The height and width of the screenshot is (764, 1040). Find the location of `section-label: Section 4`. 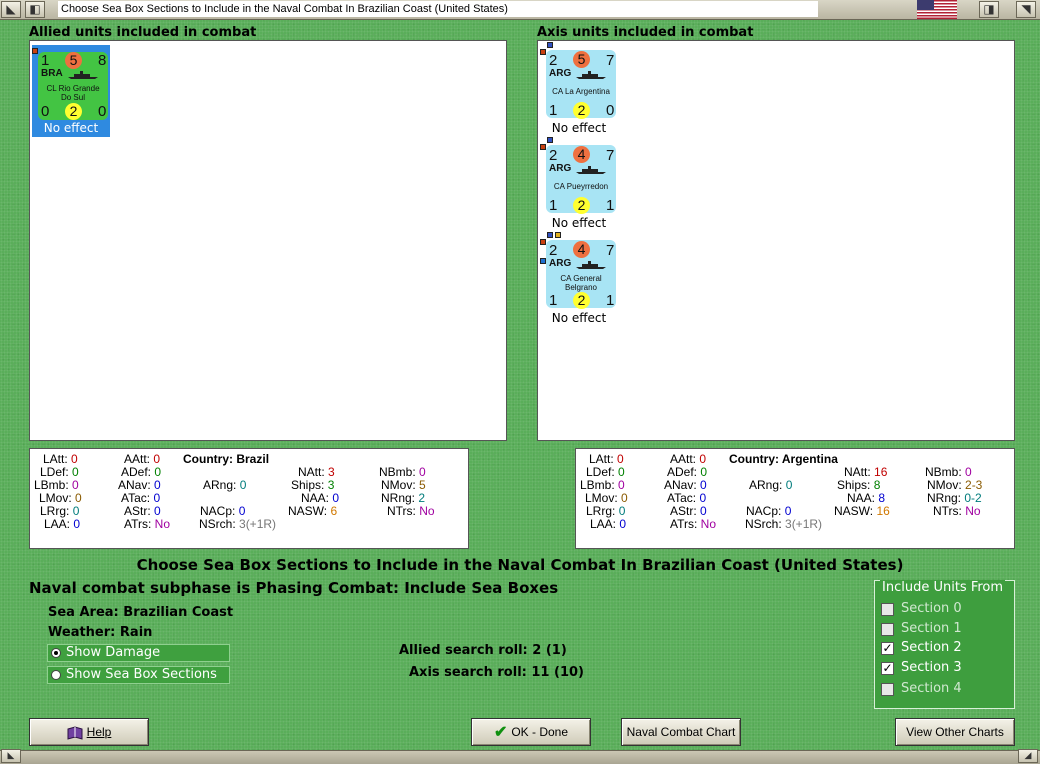

section-label: Section 4 is located at coordinates (931, 688).